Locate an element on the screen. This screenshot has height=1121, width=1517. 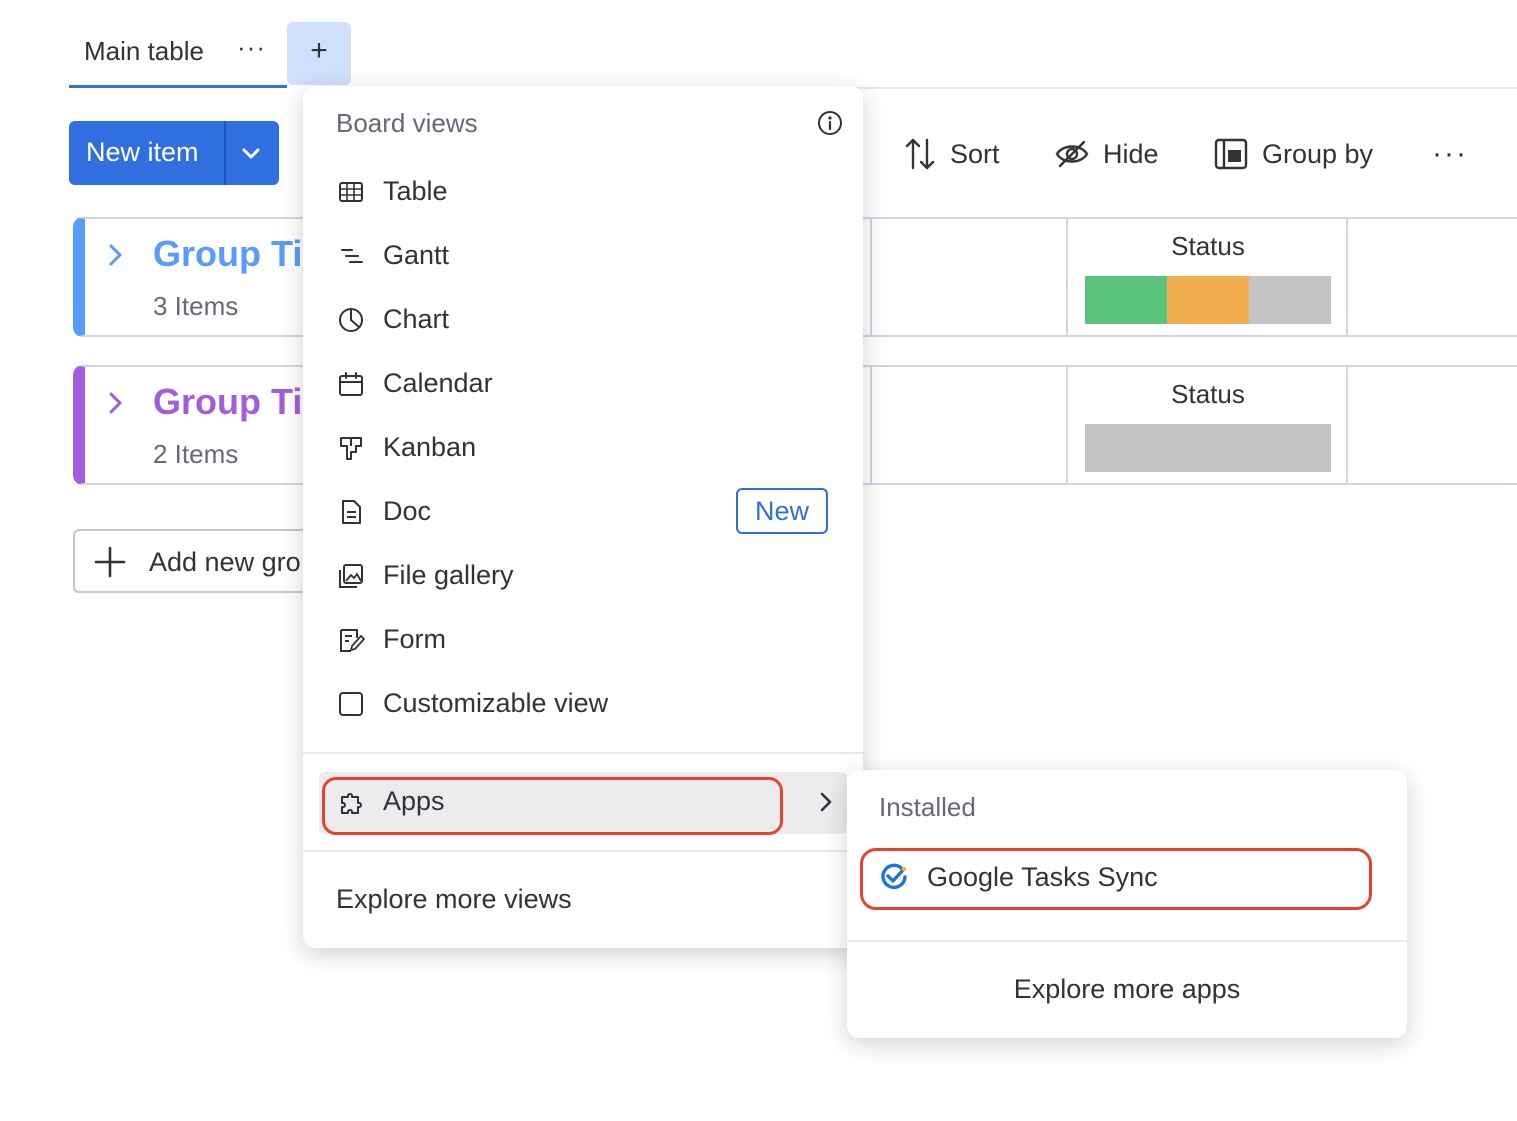
menu-item-form: Form is located at coordinates (583, 640).